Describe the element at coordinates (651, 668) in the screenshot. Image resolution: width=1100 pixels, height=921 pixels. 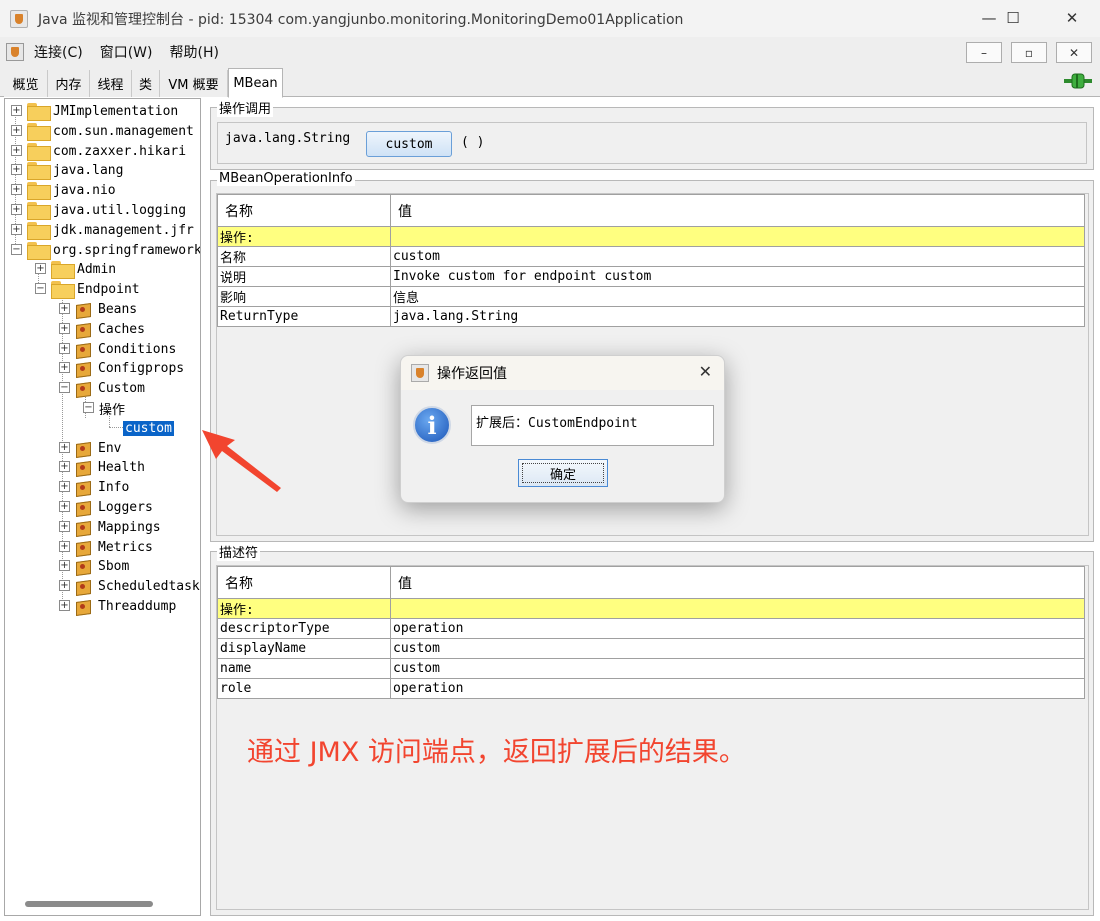
I see `table-row: name custom` at that location.